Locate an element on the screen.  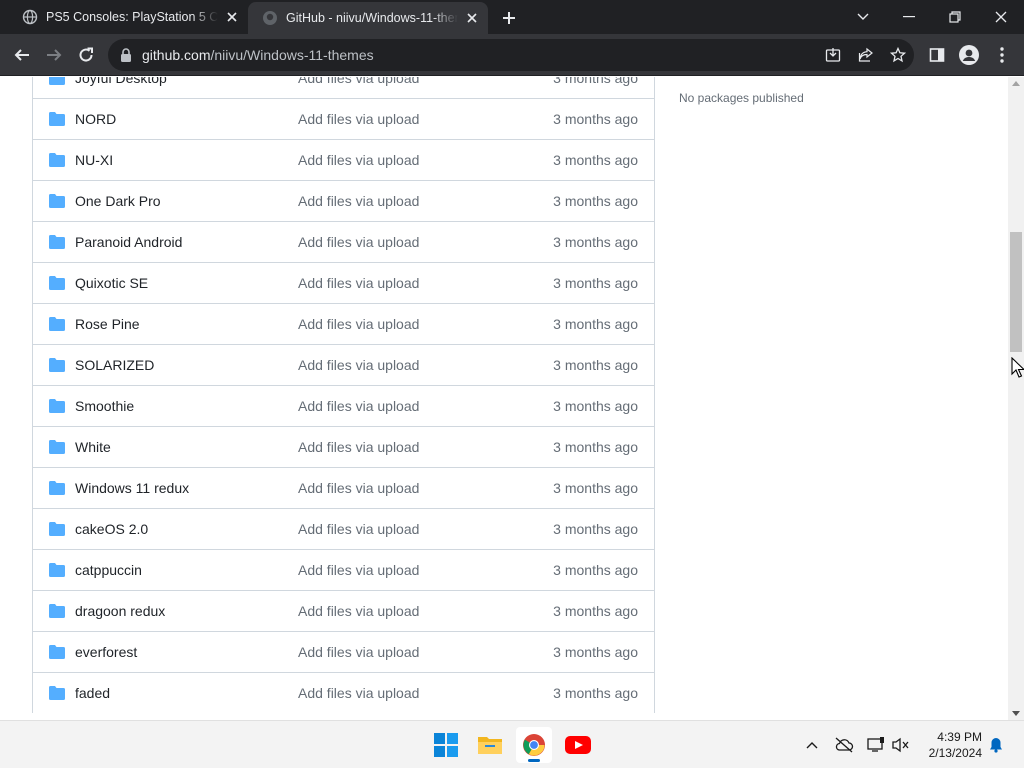
taskbar-clock: 4:39 PM 2/13/2024 is located at coordinates (947, 745).